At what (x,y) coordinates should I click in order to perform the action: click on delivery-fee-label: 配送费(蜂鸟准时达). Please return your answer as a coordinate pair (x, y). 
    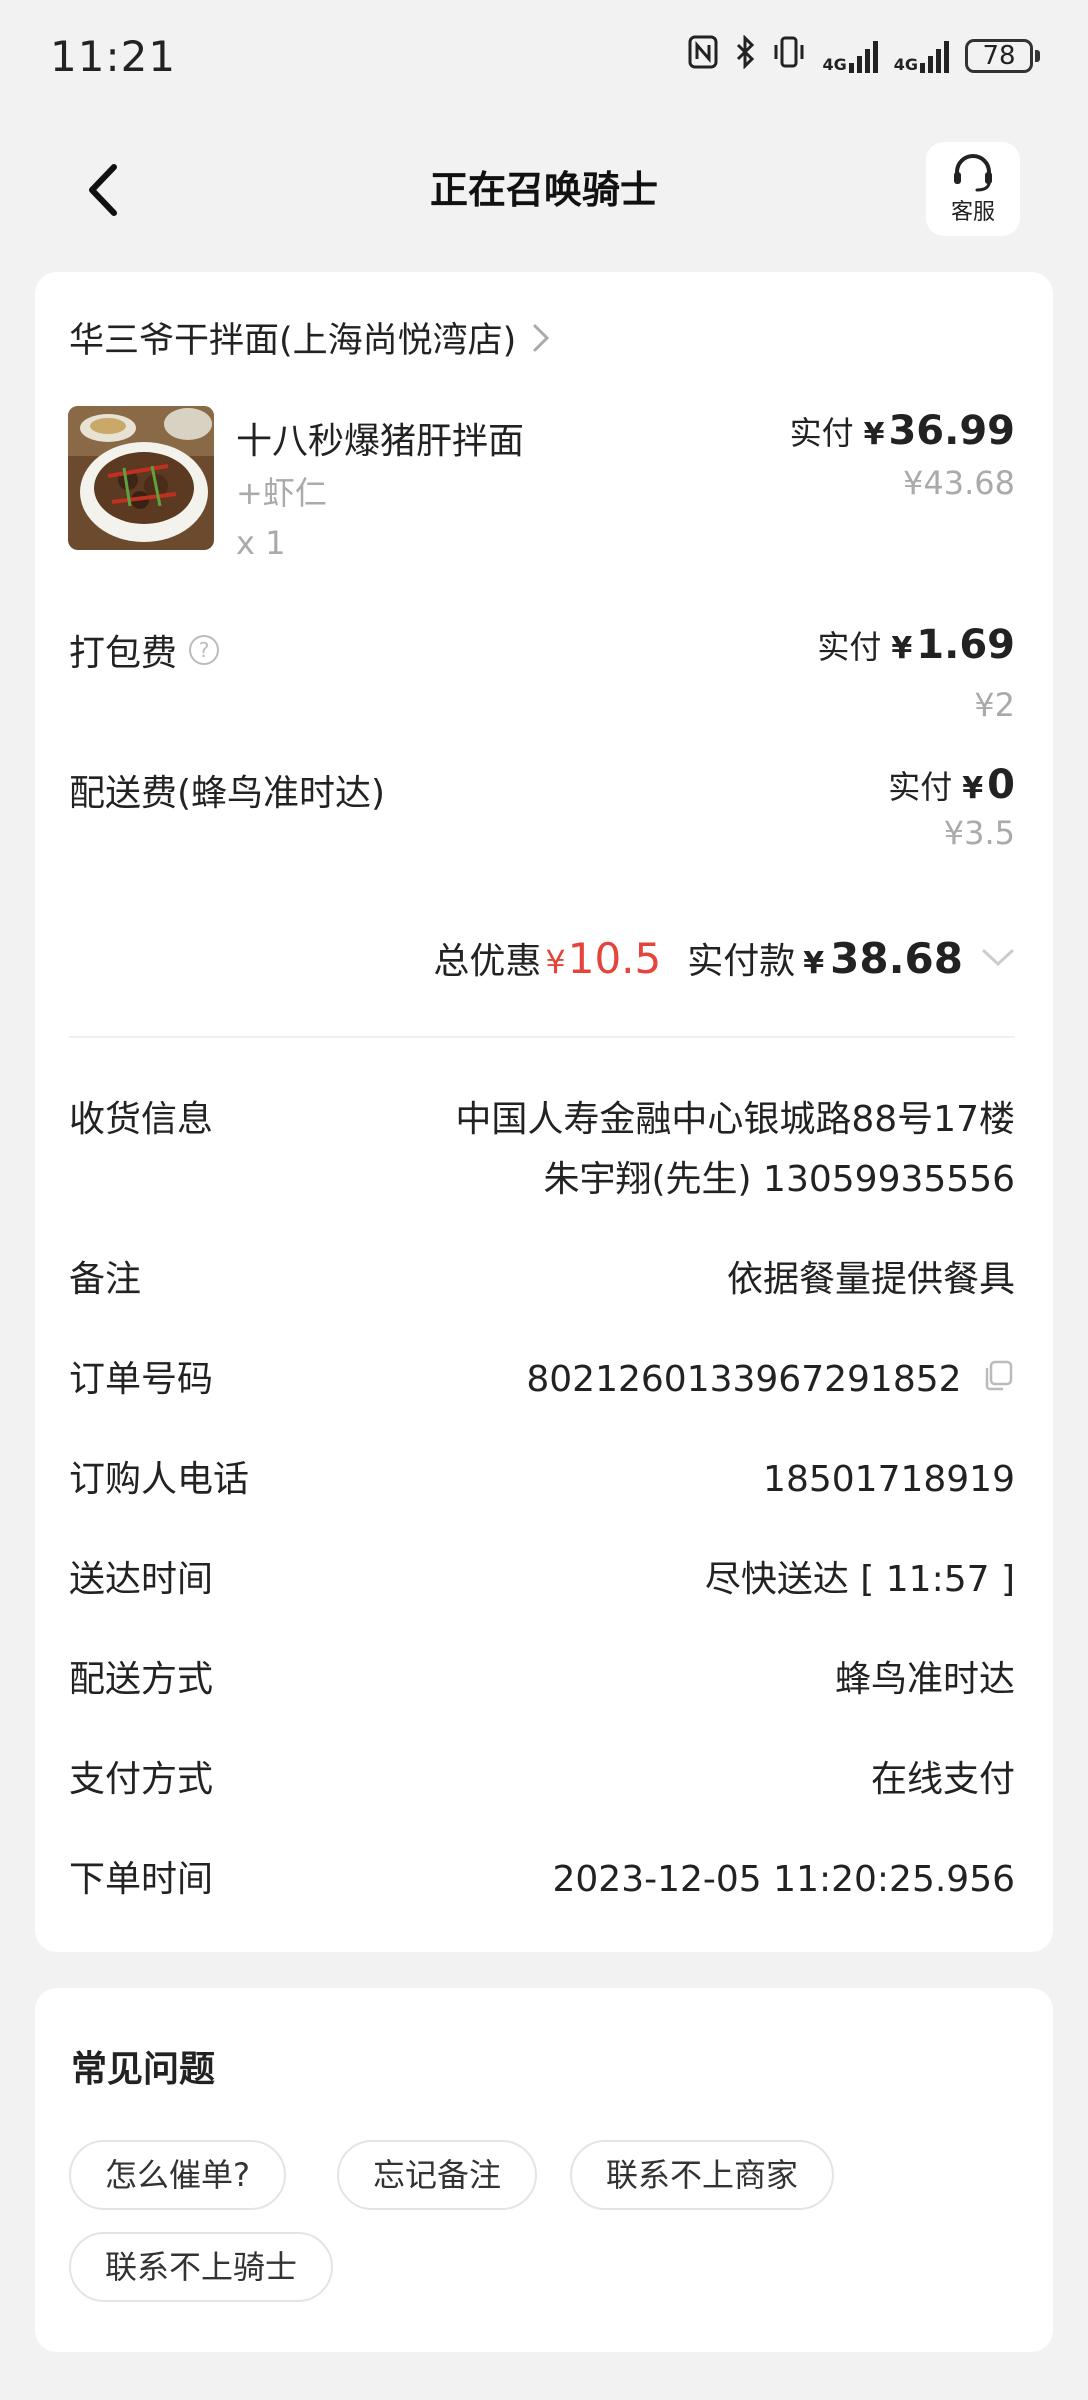
    Looking at the image, I should click on (227, 793).